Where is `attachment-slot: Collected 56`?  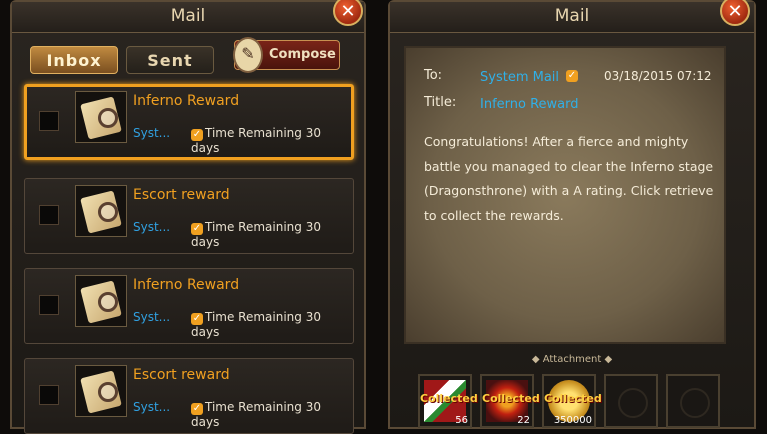 attachment-slot: Collected 56 is located at coordinates (448, 401).